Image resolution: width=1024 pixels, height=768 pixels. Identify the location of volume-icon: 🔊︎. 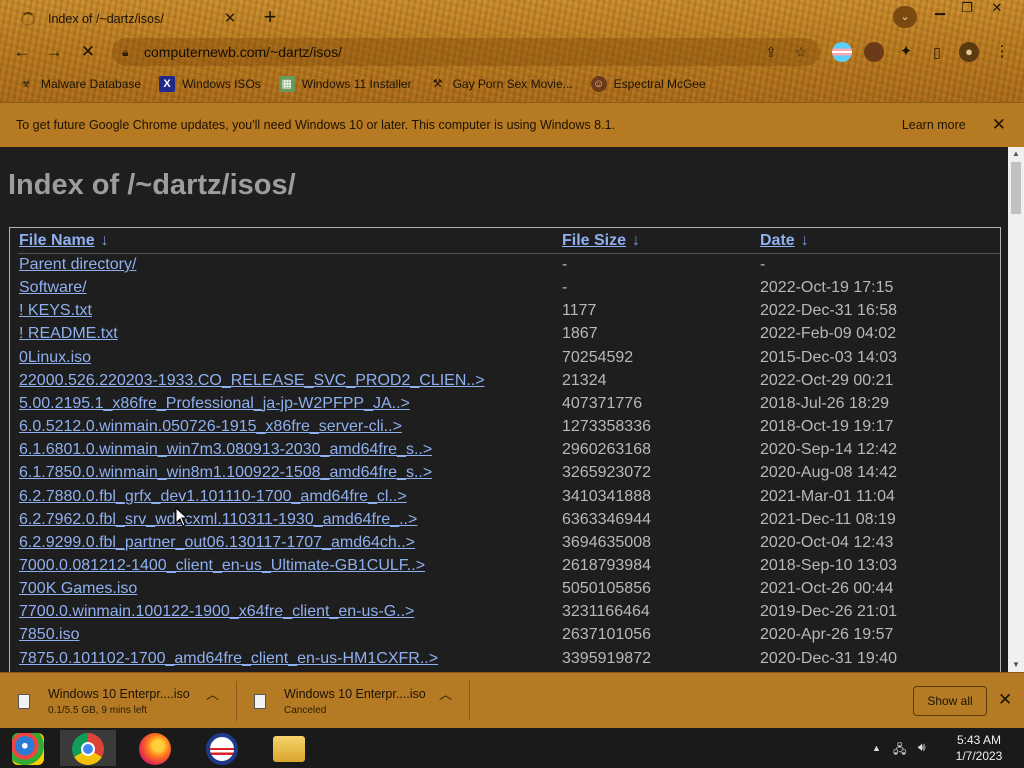
(922, 747).